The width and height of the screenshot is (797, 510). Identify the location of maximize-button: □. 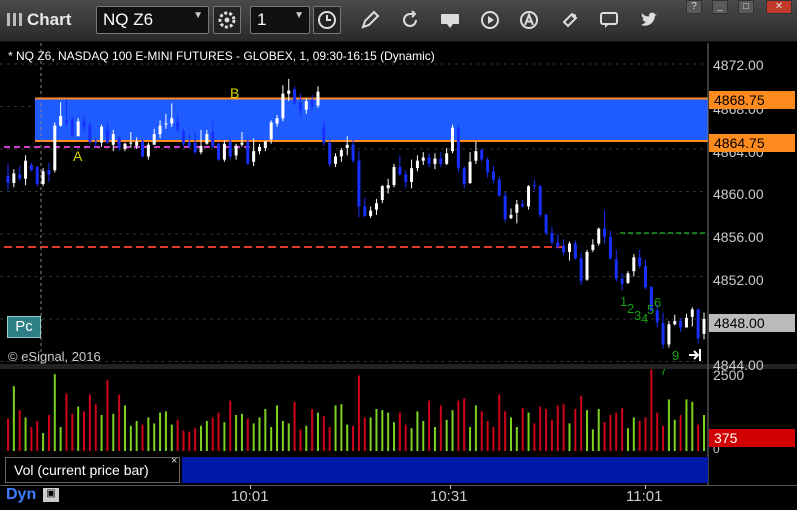
(746, 7).